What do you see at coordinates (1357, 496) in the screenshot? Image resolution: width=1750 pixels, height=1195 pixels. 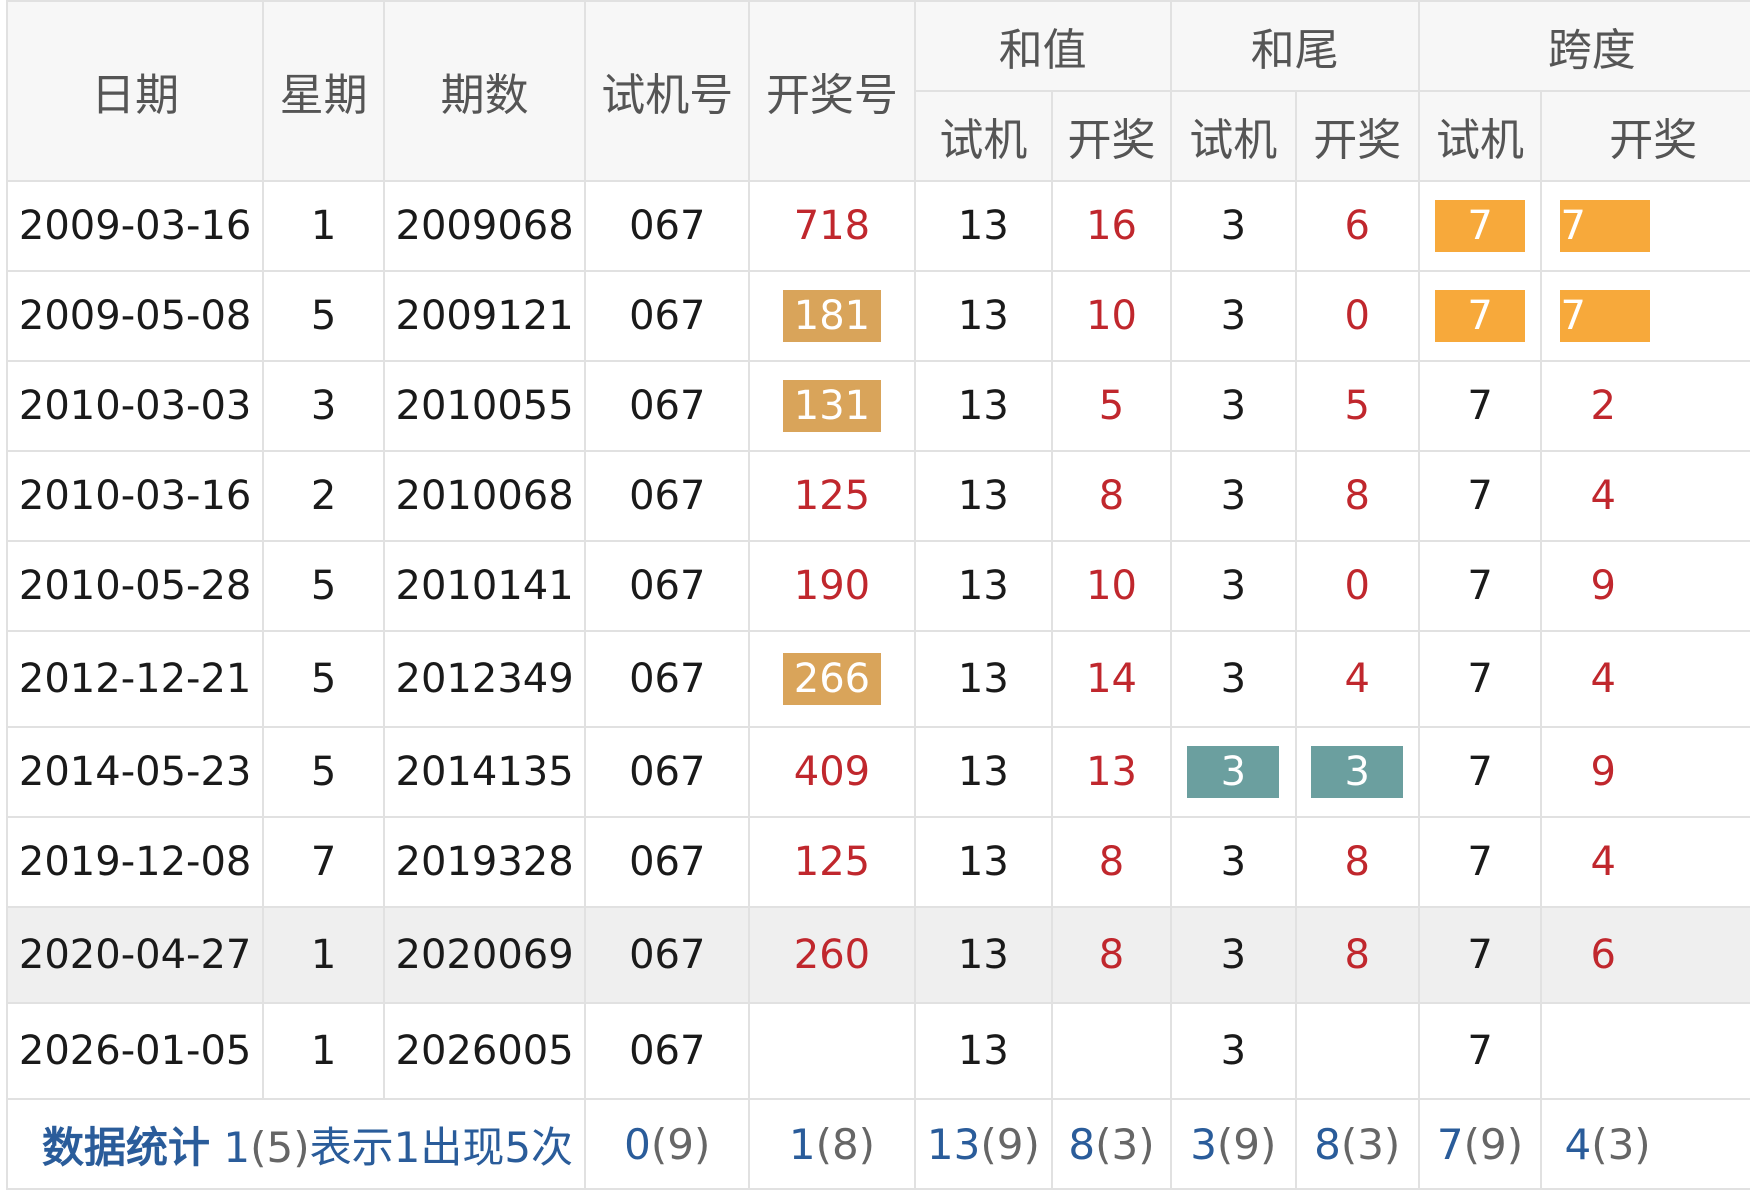 I see `tail-draw-cell: 8` at bounding box center [1357, 496].